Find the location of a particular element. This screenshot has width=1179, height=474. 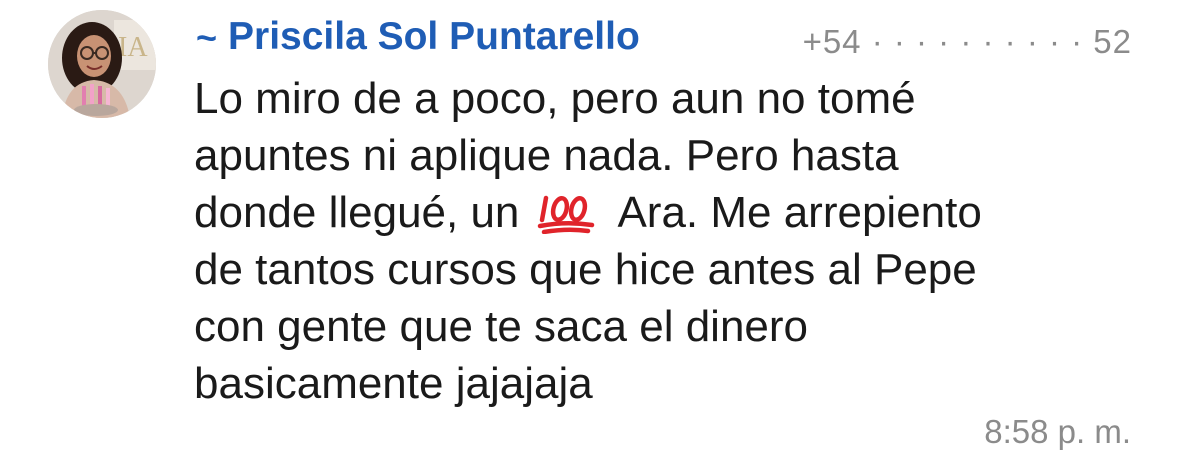

sender-avatar: IA is located at coordinates (102, 64).